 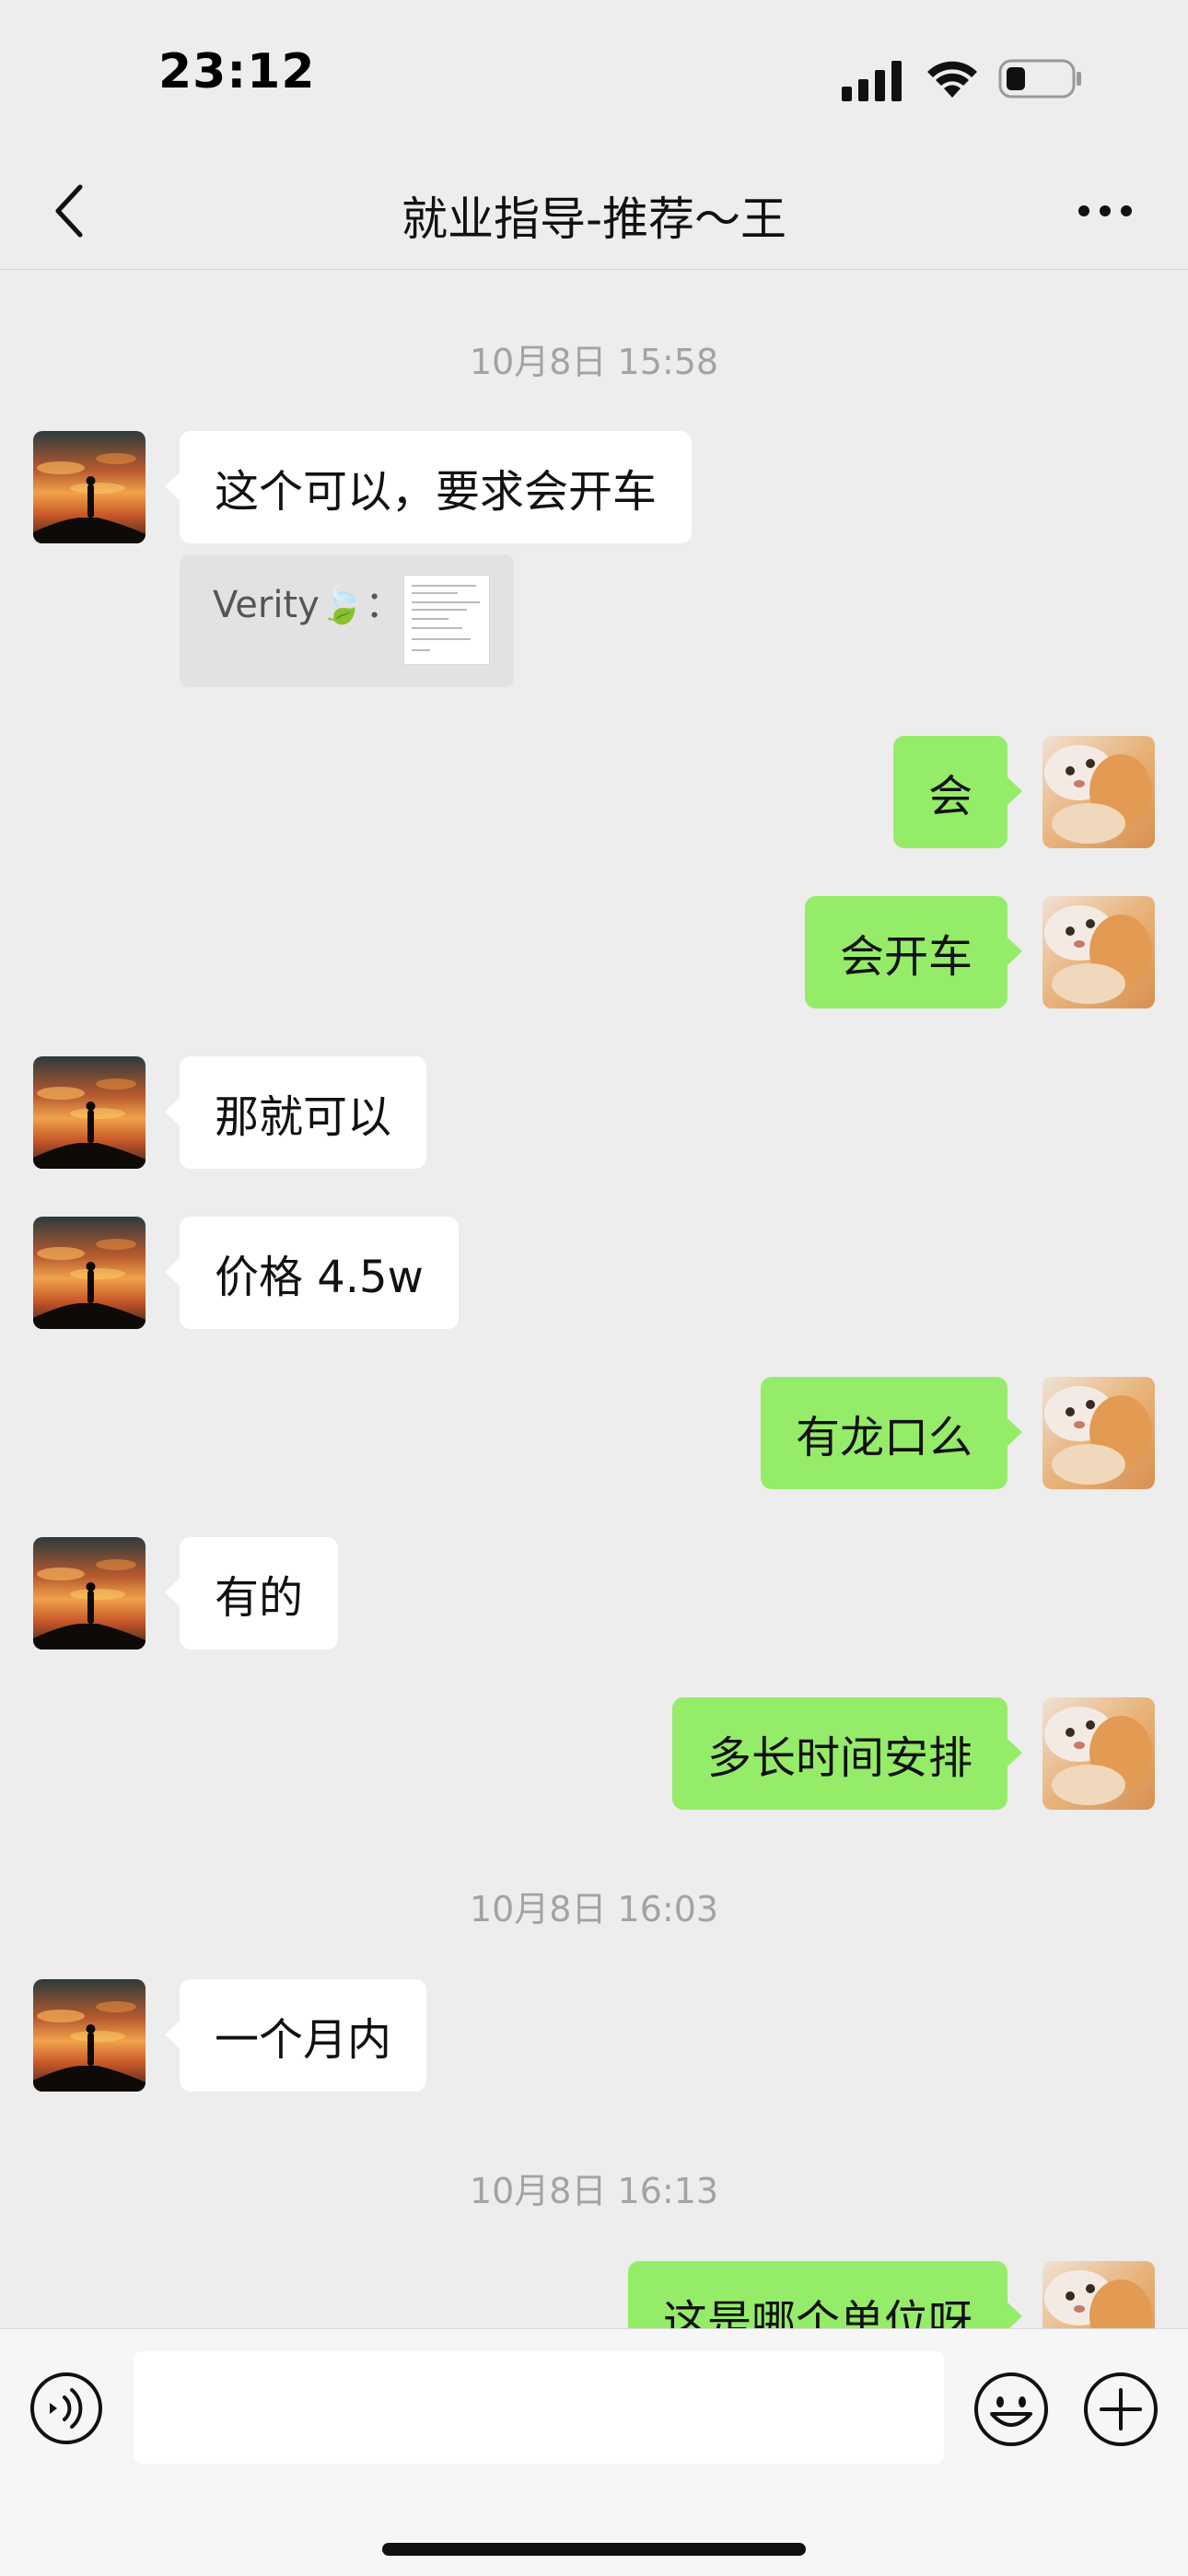 What do you see at coordinates (957, 792) in the screenshot?
I see `message-bubble: 会` at bounding box center [957, 792].